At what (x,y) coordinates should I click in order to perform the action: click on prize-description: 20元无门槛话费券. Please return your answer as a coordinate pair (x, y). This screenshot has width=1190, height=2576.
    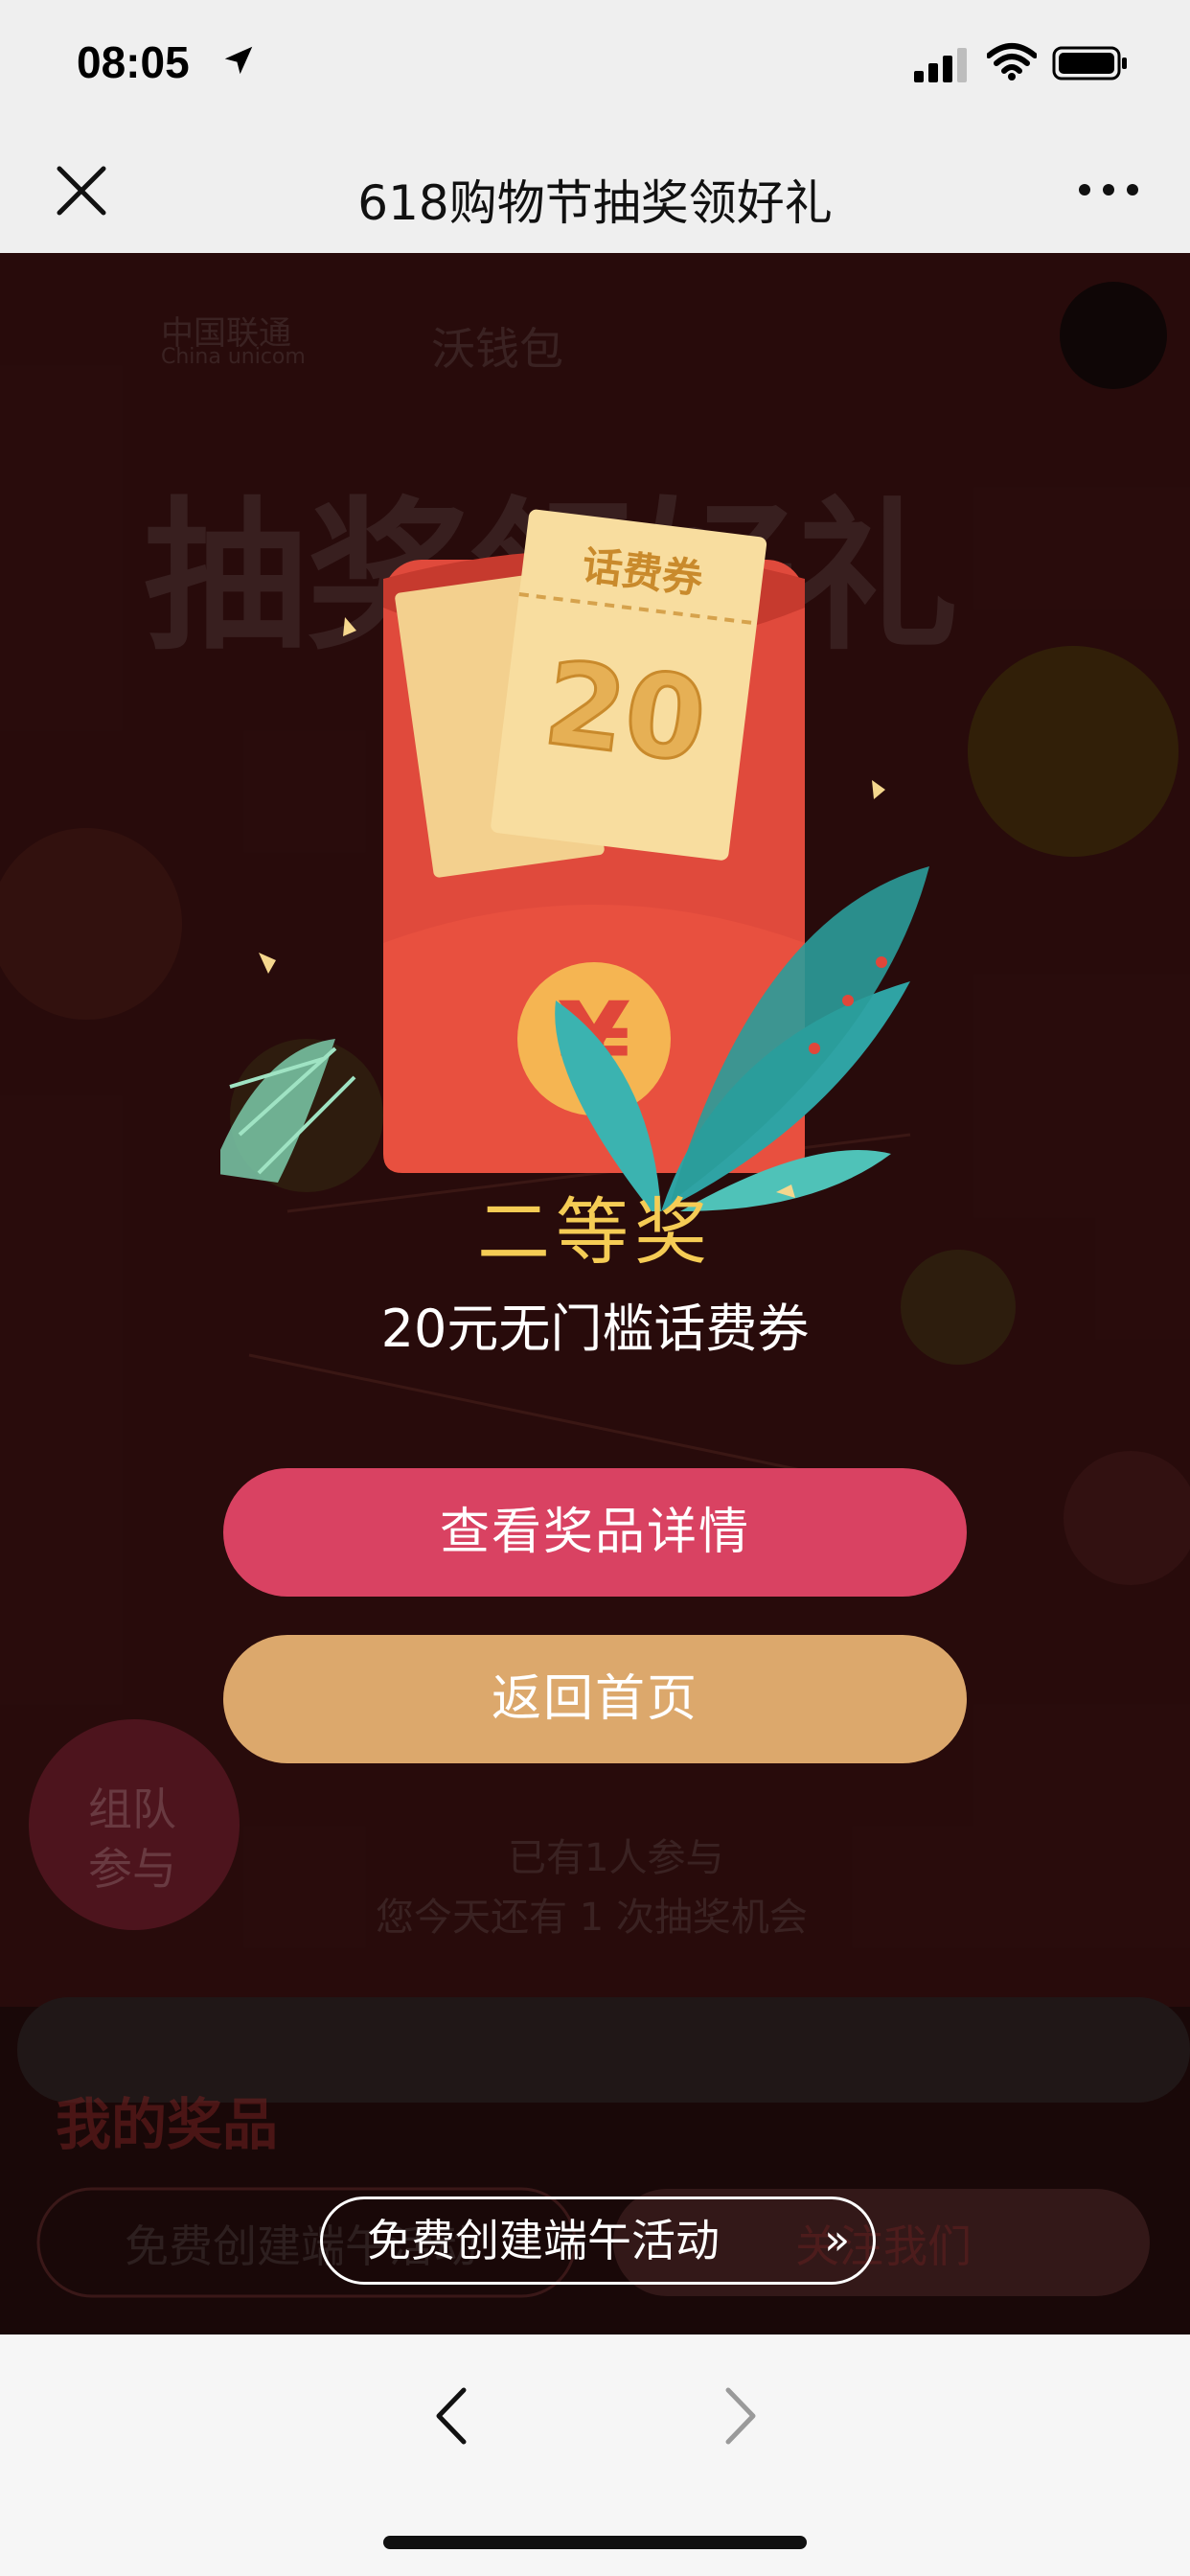
    Looking at the image, I should click on (595, 1329).